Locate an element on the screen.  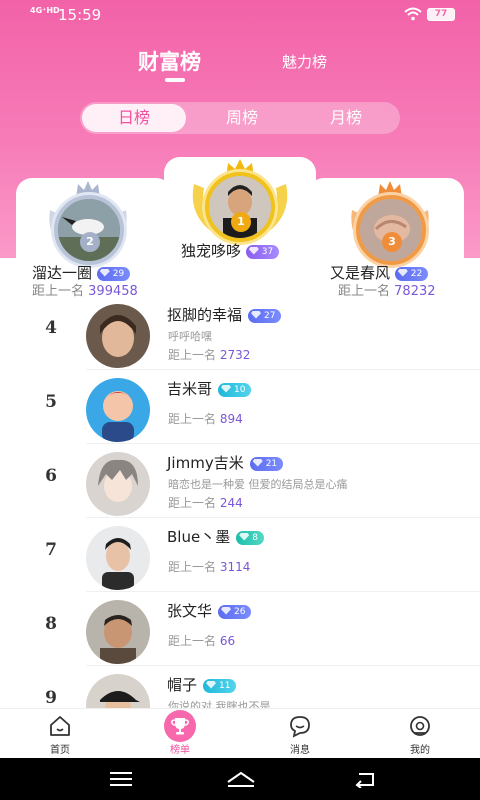
level-badge: 37 is located at coordinates (262, 251).